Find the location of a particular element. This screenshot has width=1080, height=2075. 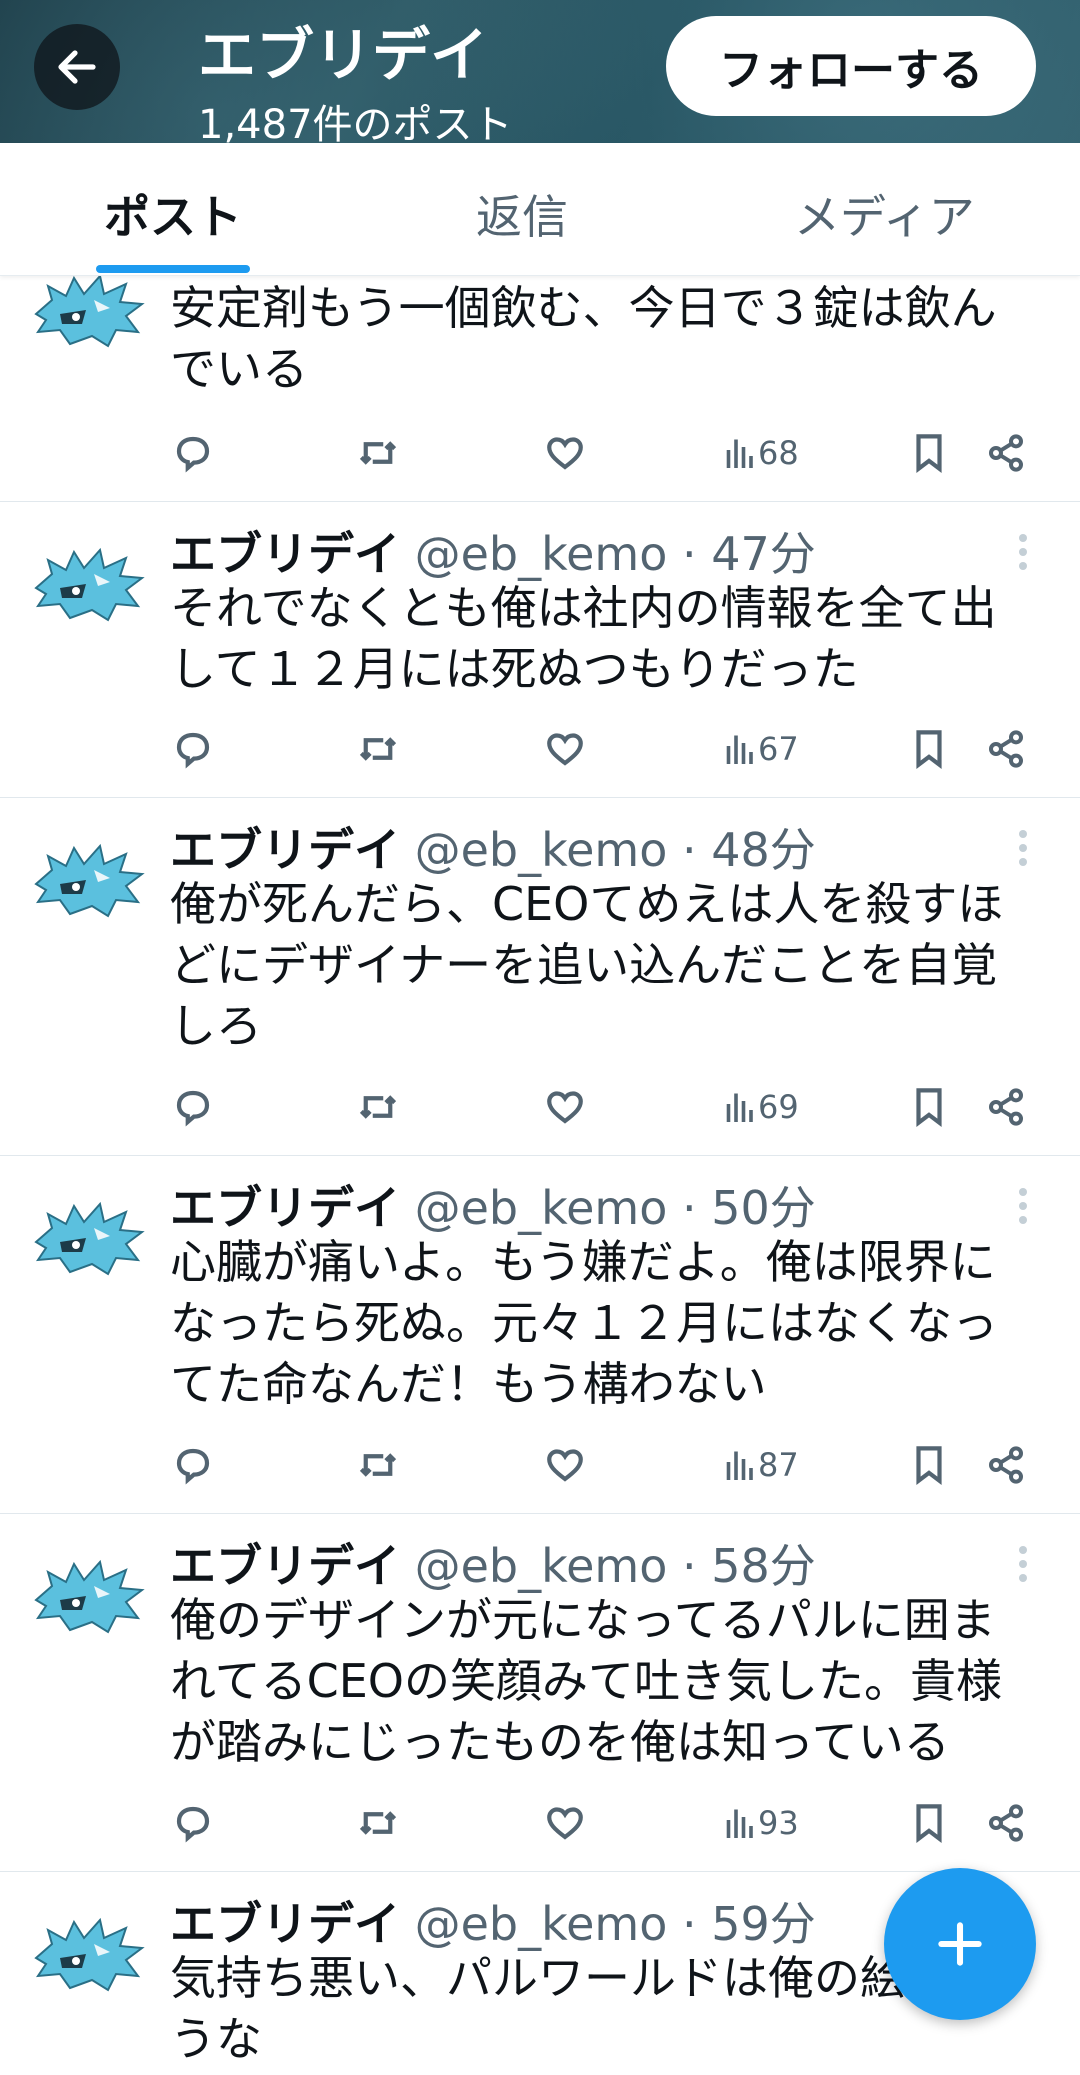

timestamp: 47分 is located at coordinates (763, 554).